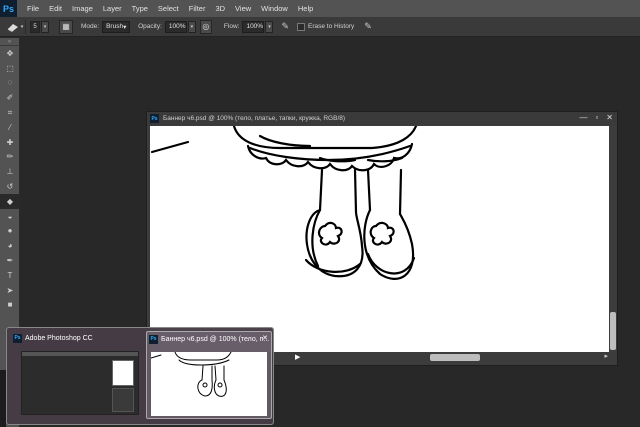 Image resolution: width=640 pixels, height=427 pixels. Describe the element at coordinates (583, 117) in the screenshot. I see `minimize-button: —` at that location.